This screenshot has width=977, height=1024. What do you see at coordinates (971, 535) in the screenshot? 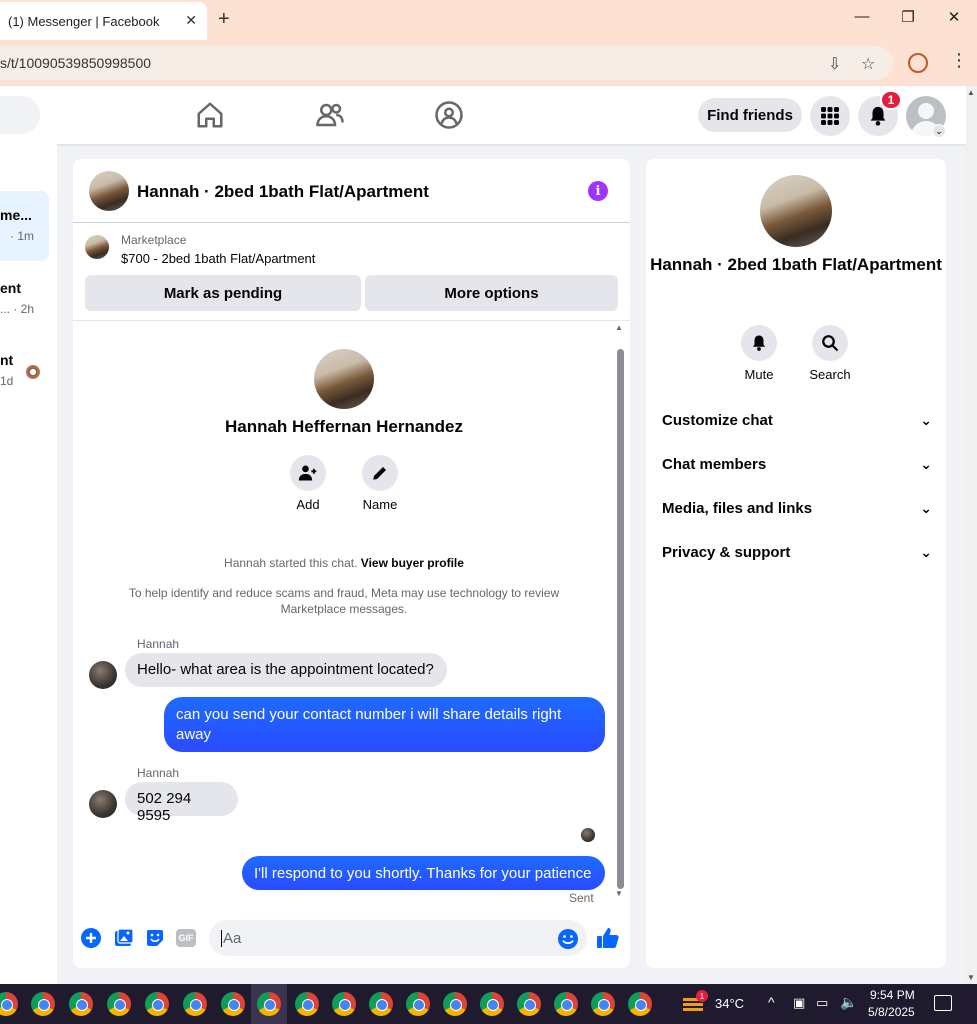
I see `page-scrollbar: ▲ ▼` at bounding box center [971, 535].